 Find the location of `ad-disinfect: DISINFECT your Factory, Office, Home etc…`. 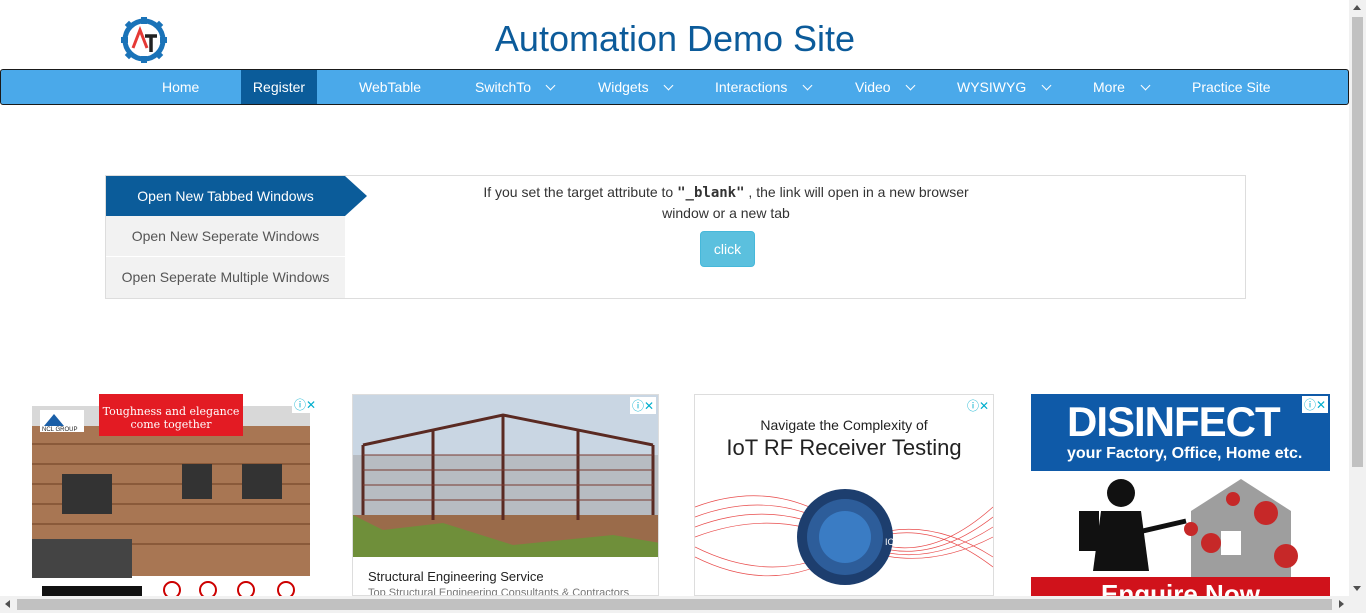

ad-disinfect: DISINFECT your Factory, Office, Home etc… is located at coordinates (1180, 495).